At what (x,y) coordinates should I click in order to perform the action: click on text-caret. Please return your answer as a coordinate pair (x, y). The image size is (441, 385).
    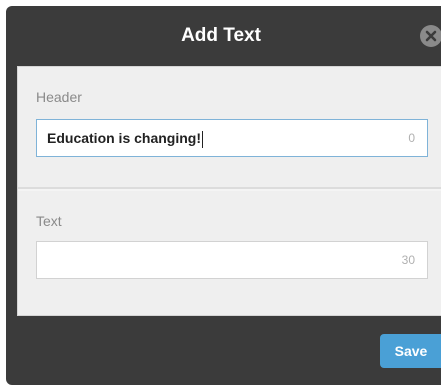
    Looking at the image, I should click on (203, 139).